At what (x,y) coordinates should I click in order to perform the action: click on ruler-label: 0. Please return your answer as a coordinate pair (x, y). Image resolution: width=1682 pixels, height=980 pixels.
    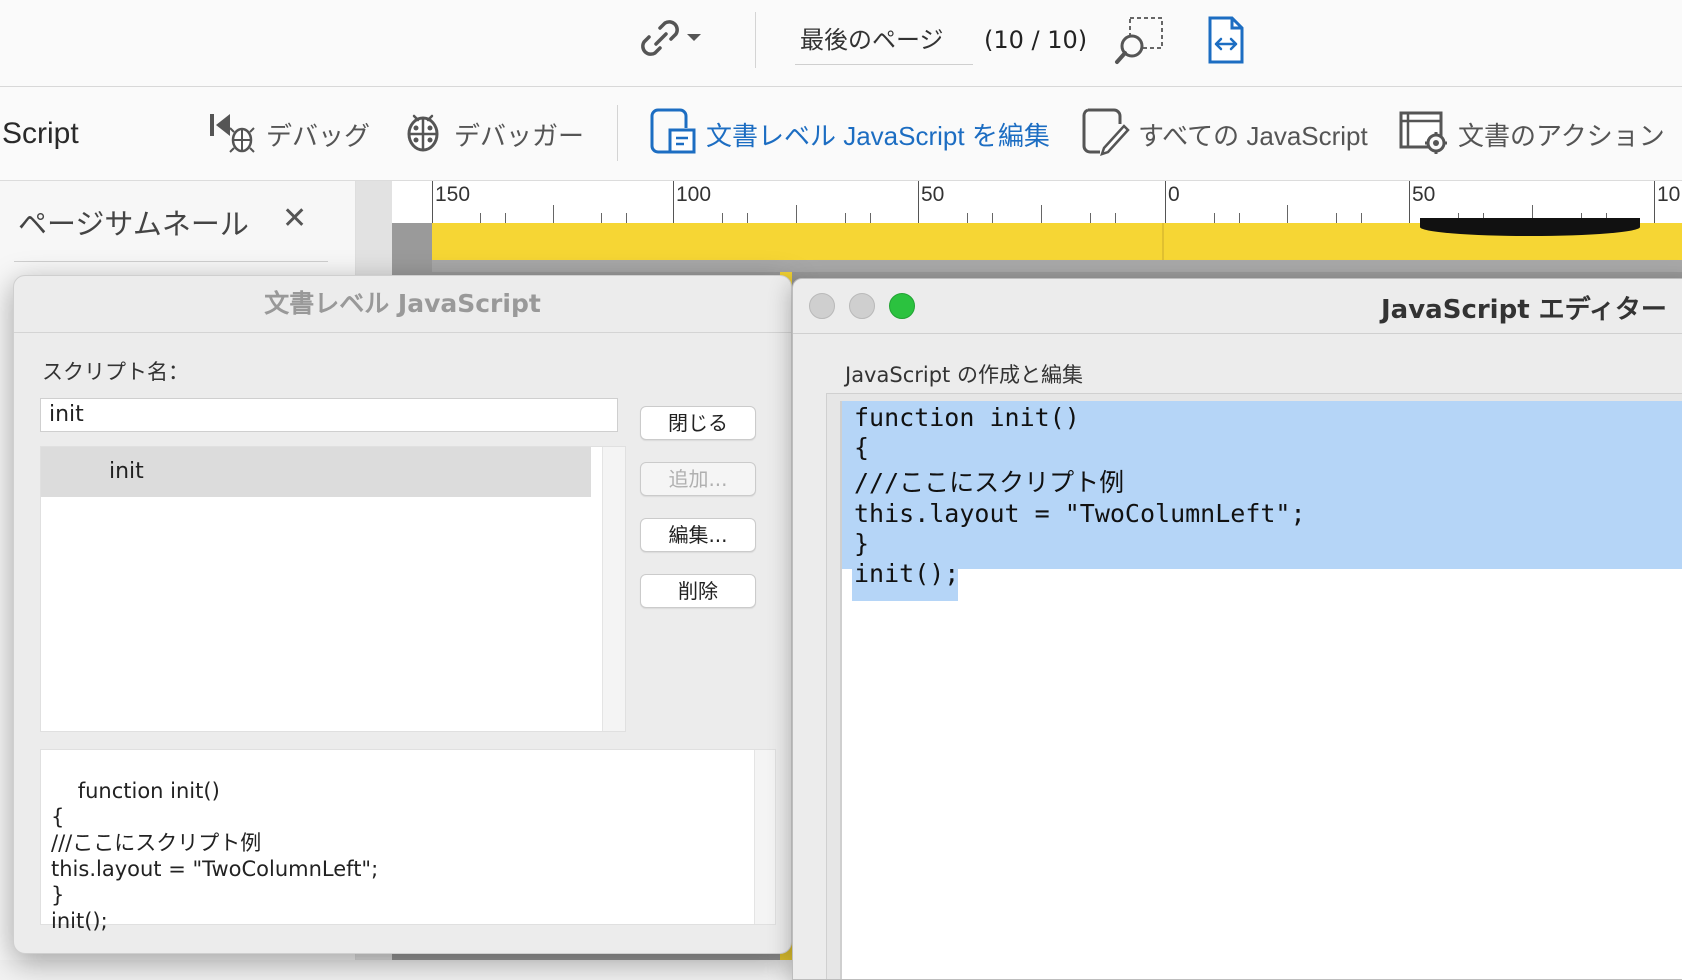
    Looking at the image, I should click on (1174, 194).